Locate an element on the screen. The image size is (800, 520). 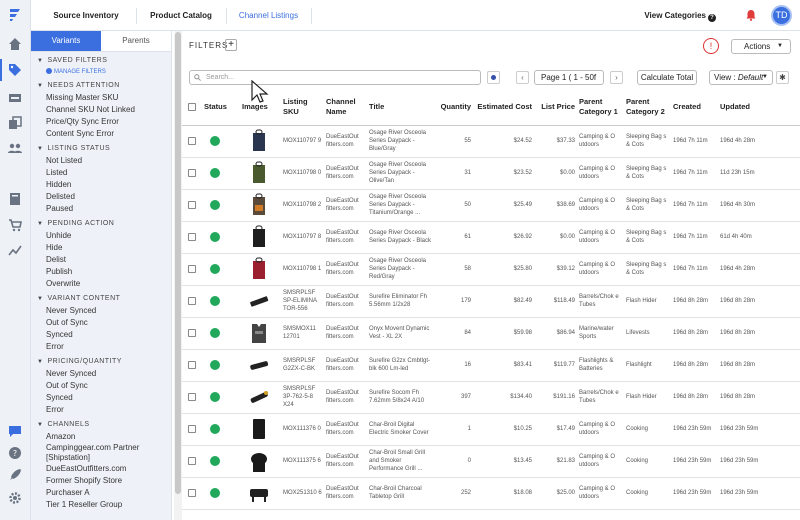
tag-icon is located at coordinates (11, 70).